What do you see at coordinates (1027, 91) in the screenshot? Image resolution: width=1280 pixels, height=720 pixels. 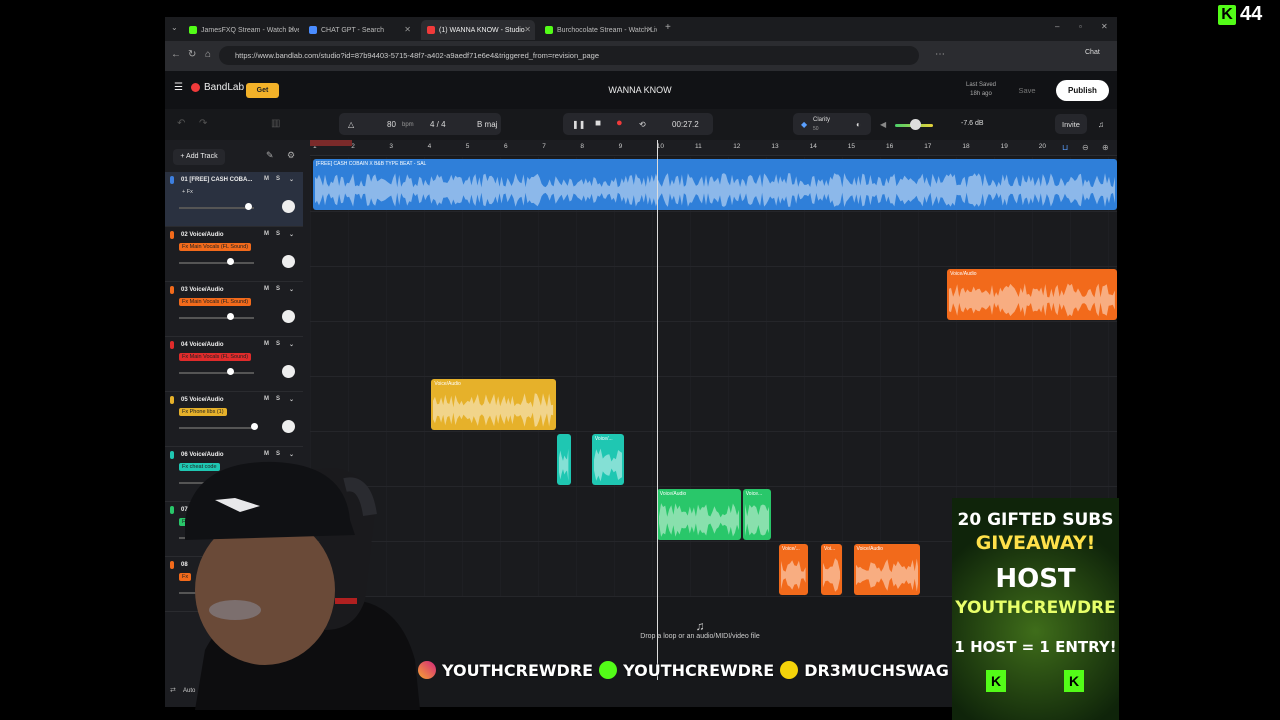 I see `save-button: Save` at bounding box center [1027, 91].